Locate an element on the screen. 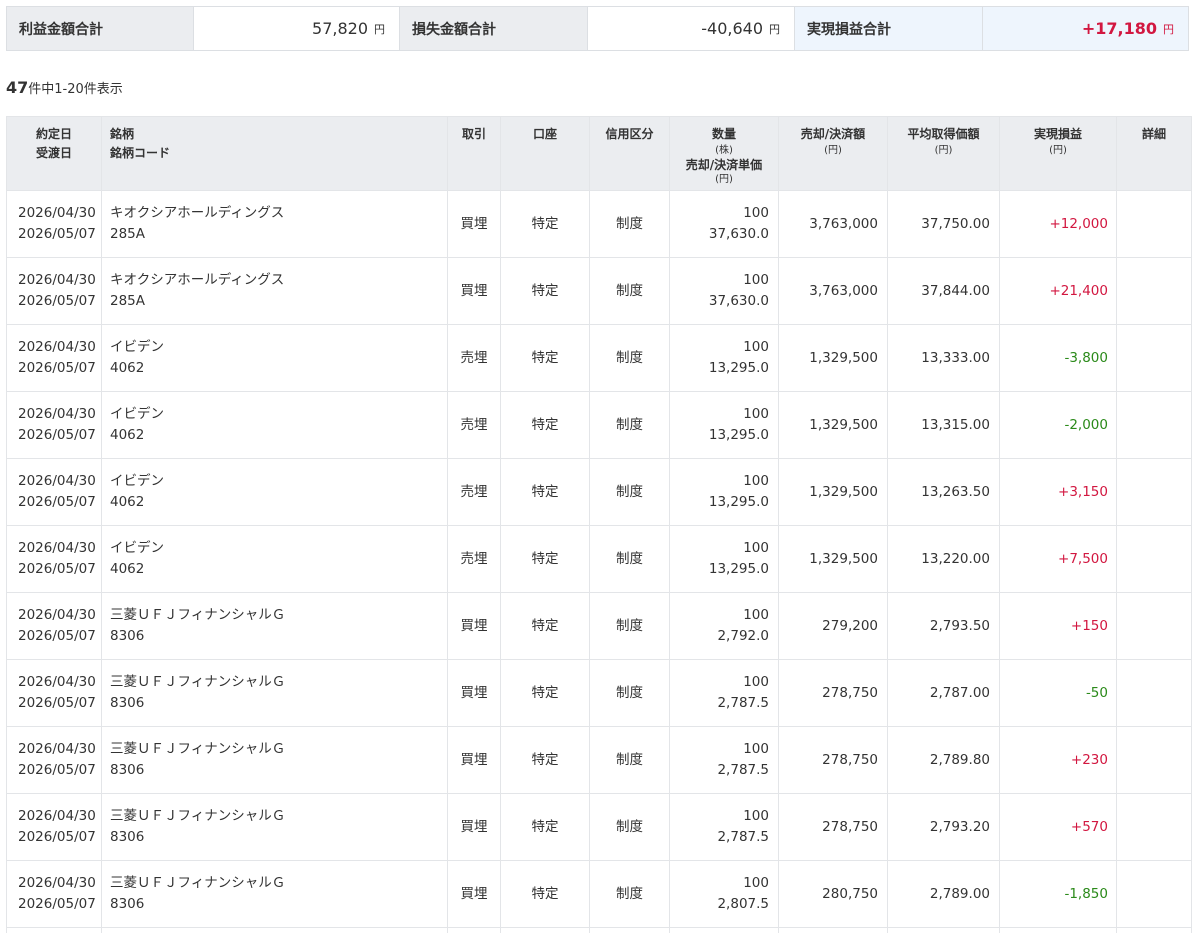 The height and width of the screenshot is (933, 1200). realized-pl: +3,150 is located at coordinates (1083, 491).